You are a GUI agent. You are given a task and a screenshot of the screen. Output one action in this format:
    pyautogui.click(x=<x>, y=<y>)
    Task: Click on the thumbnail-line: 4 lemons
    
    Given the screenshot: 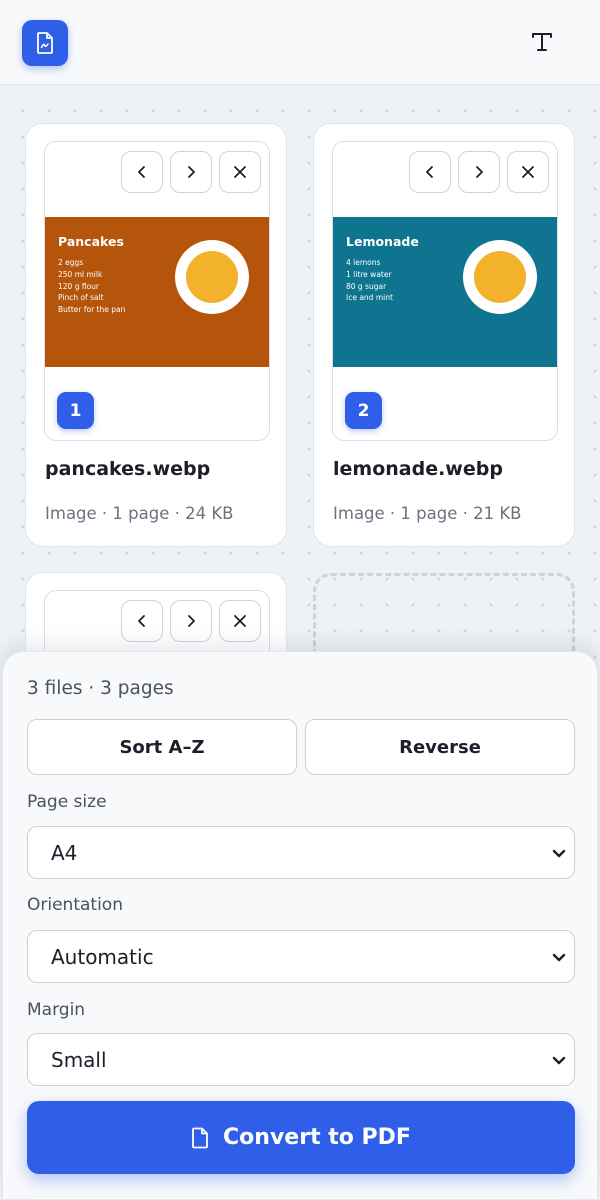 What is the action you would take?
    pyautogui.click(x=363, y=262)
    